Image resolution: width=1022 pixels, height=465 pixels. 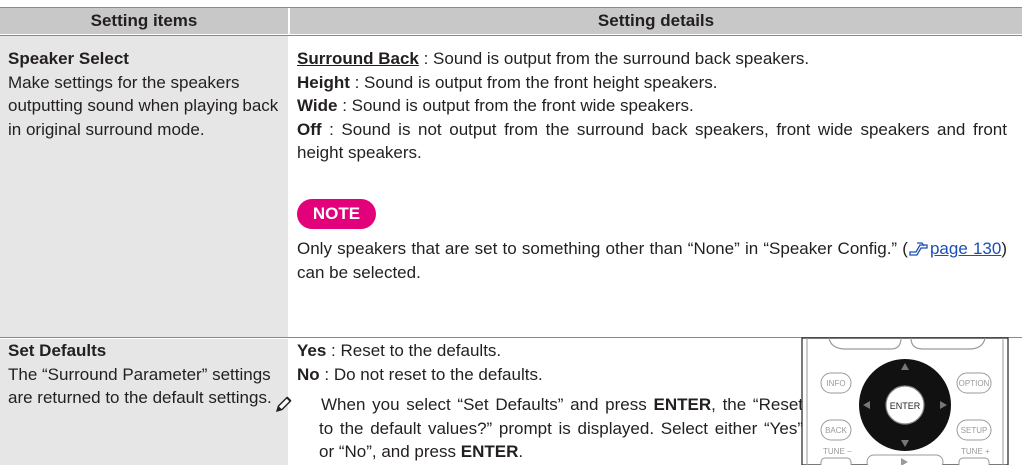 What do you see at coordinates (974, 430) in the screenshot?
I see `setup-button-label: SETUP` at bounding box center [974, 430].